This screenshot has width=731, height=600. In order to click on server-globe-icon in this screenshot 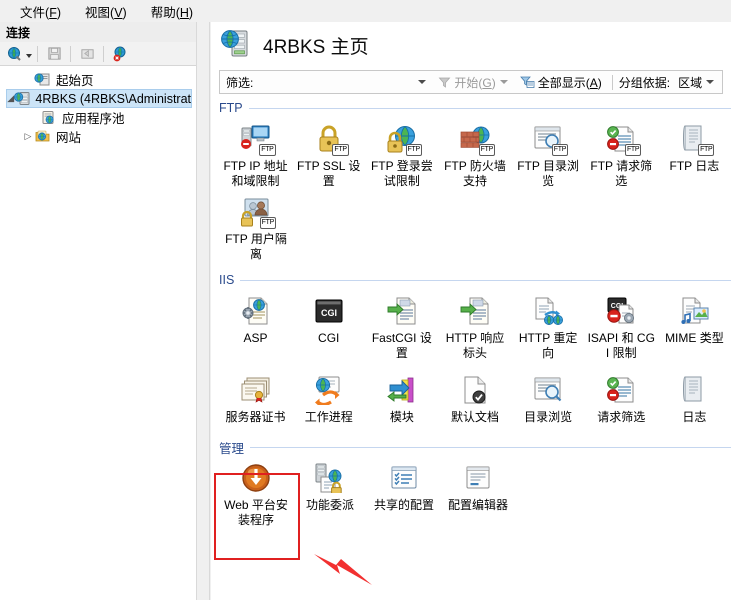, I will do `click(236, 45)`.